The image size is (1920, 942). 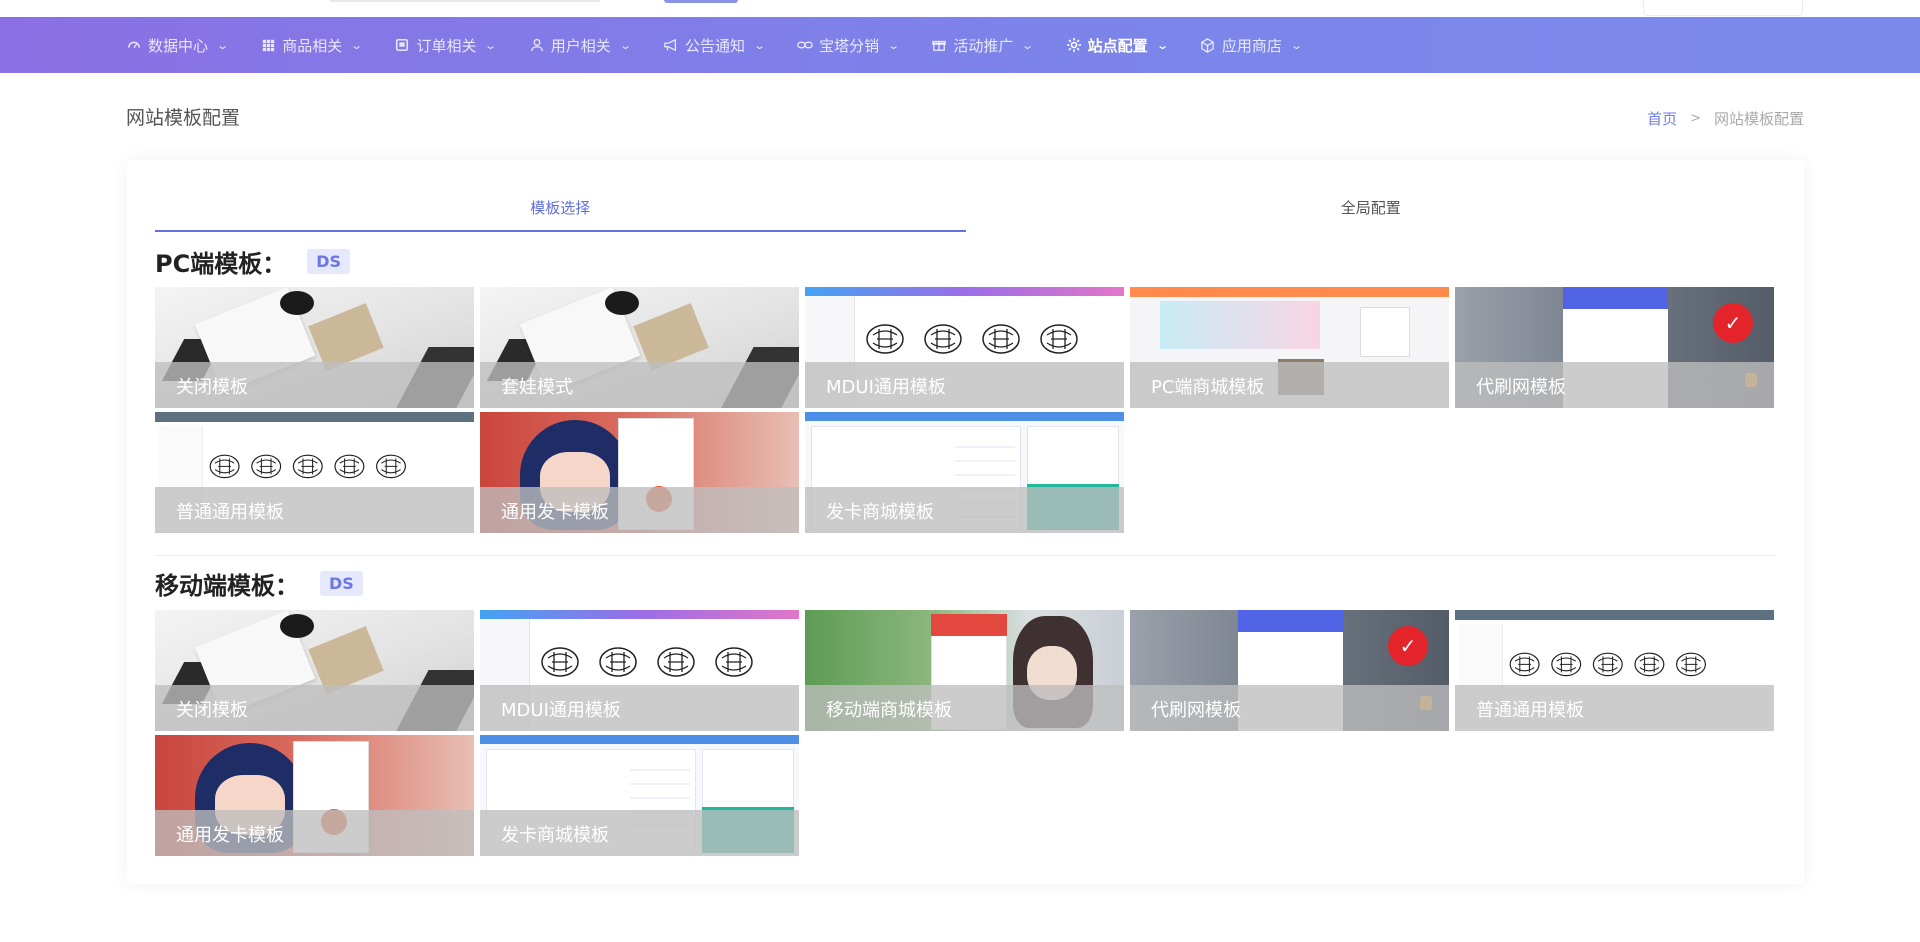 I want to click on megaphone-icon, so click(x=671, y=45).